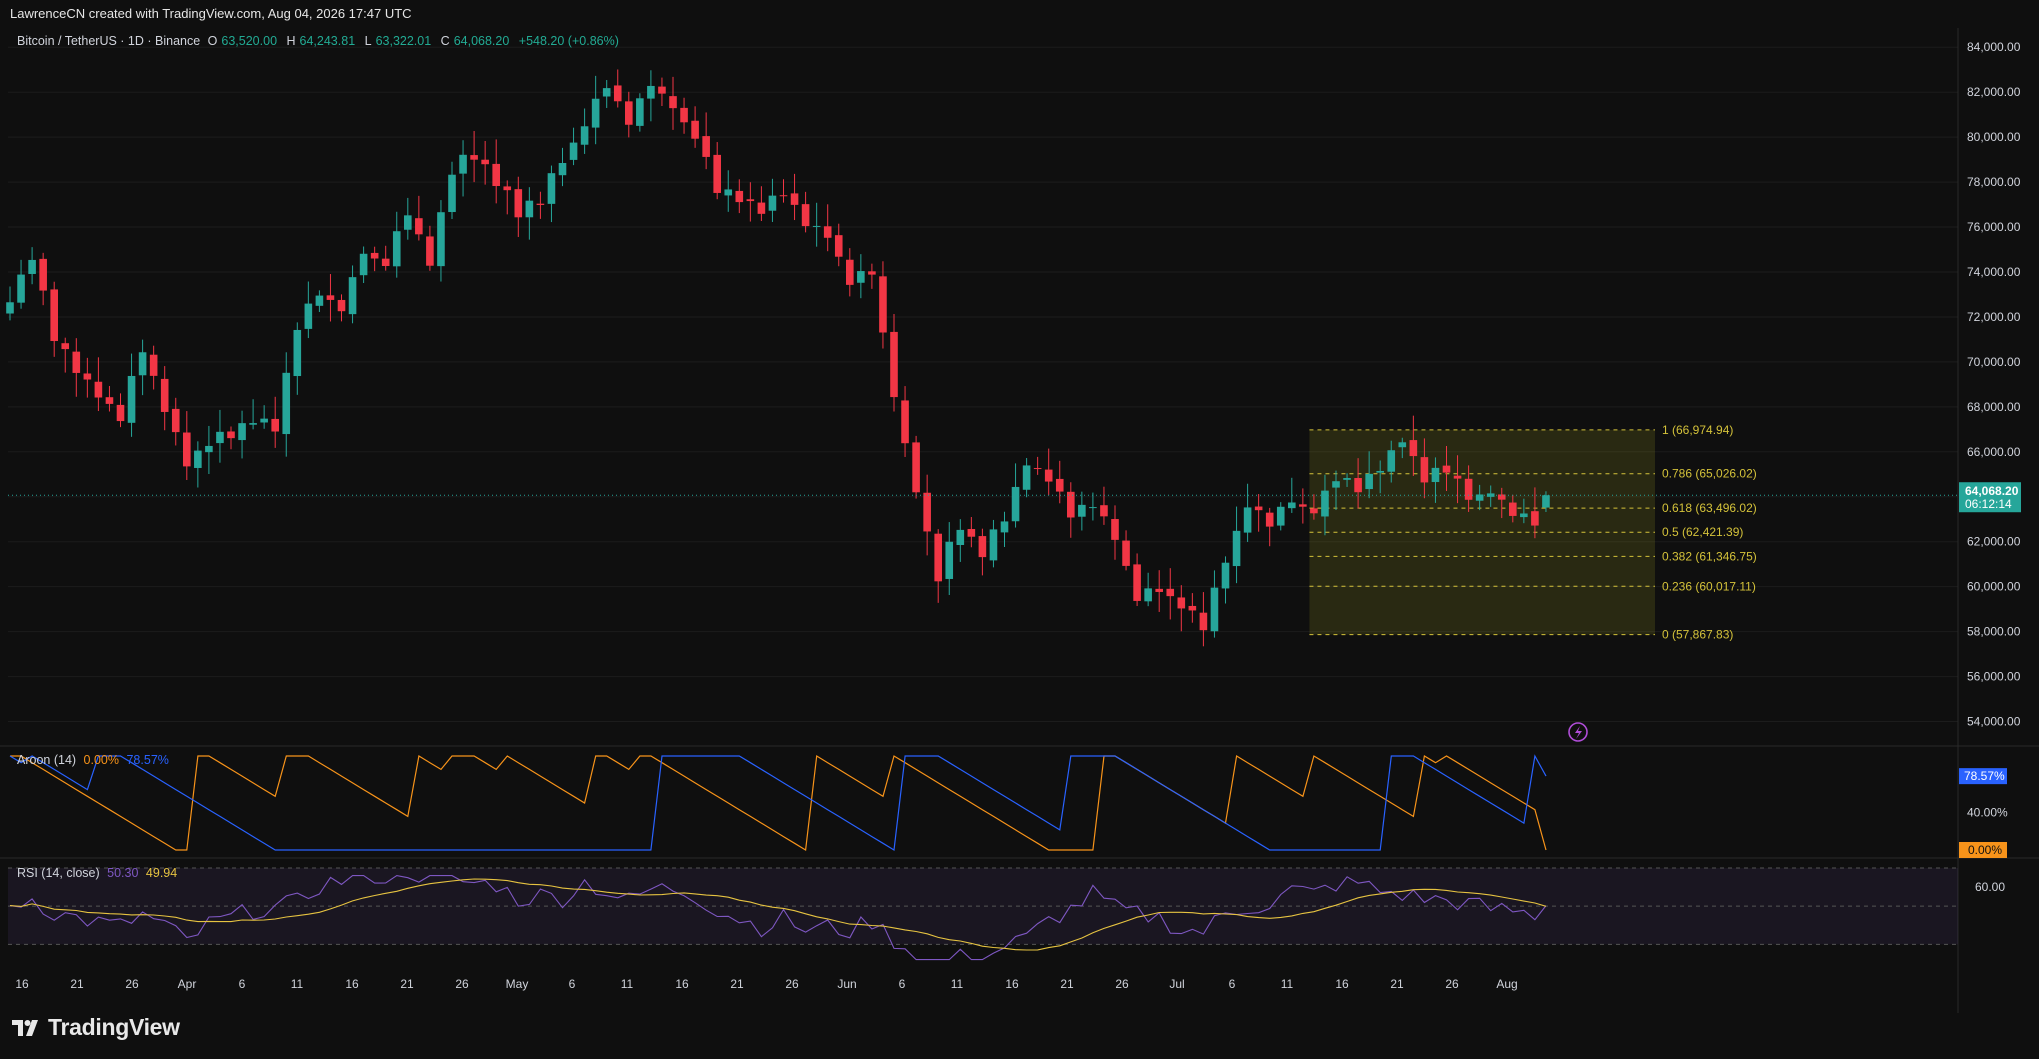  I want to click on price-tick-label: 82,000.00, so click(1994, 92).